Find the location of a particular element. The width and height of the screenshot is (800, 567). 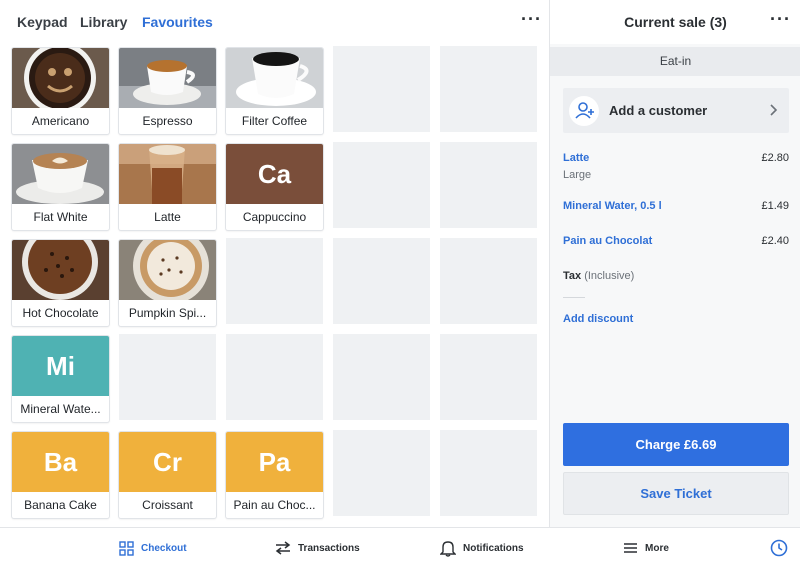

product-tile-filter-coffee: Filter Coffee is located at coordinates (274, 91).